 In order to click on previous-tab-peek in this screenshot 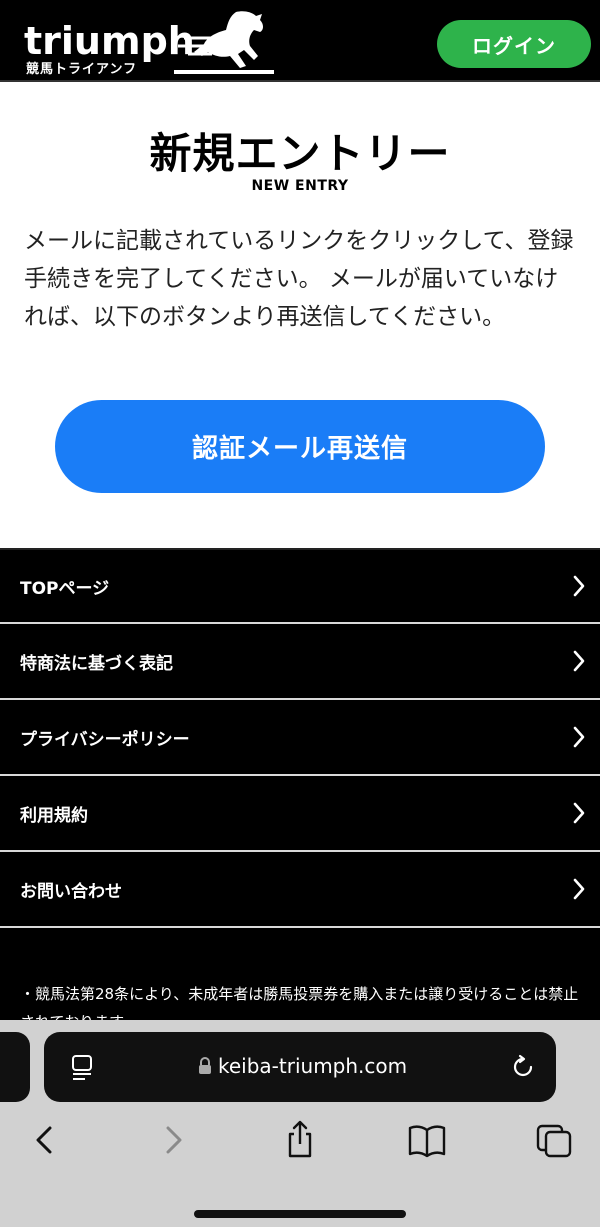, I will do `click(15, 1067)`.